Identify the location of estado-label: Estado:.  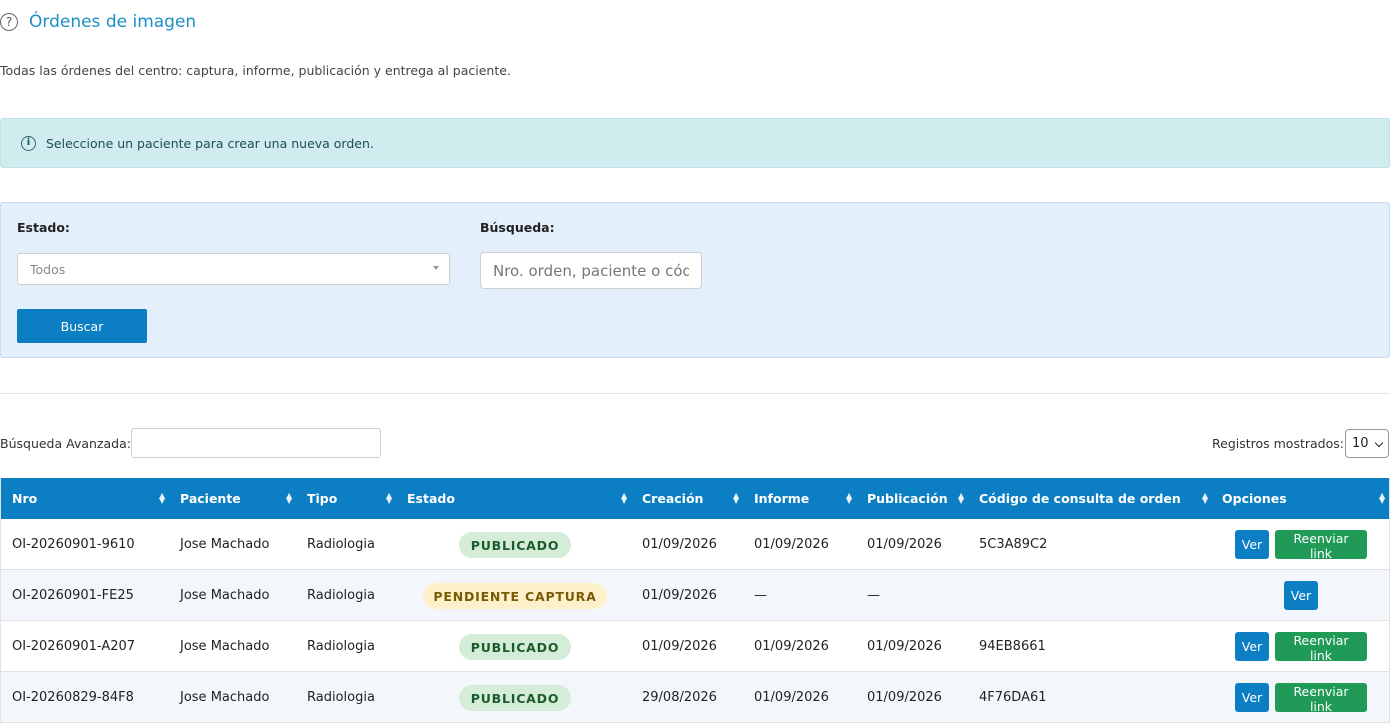
(43, 227).